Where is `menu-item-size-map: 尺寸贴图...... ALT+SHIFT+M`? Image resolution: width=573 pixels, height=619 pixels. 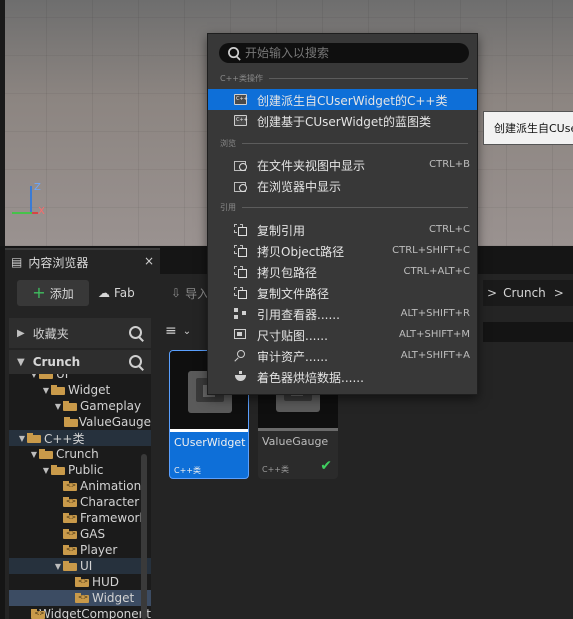
menu-item-size-map: 尺寸贴图...... ALT+SHIFT+M is located at coordinates (342, 334).